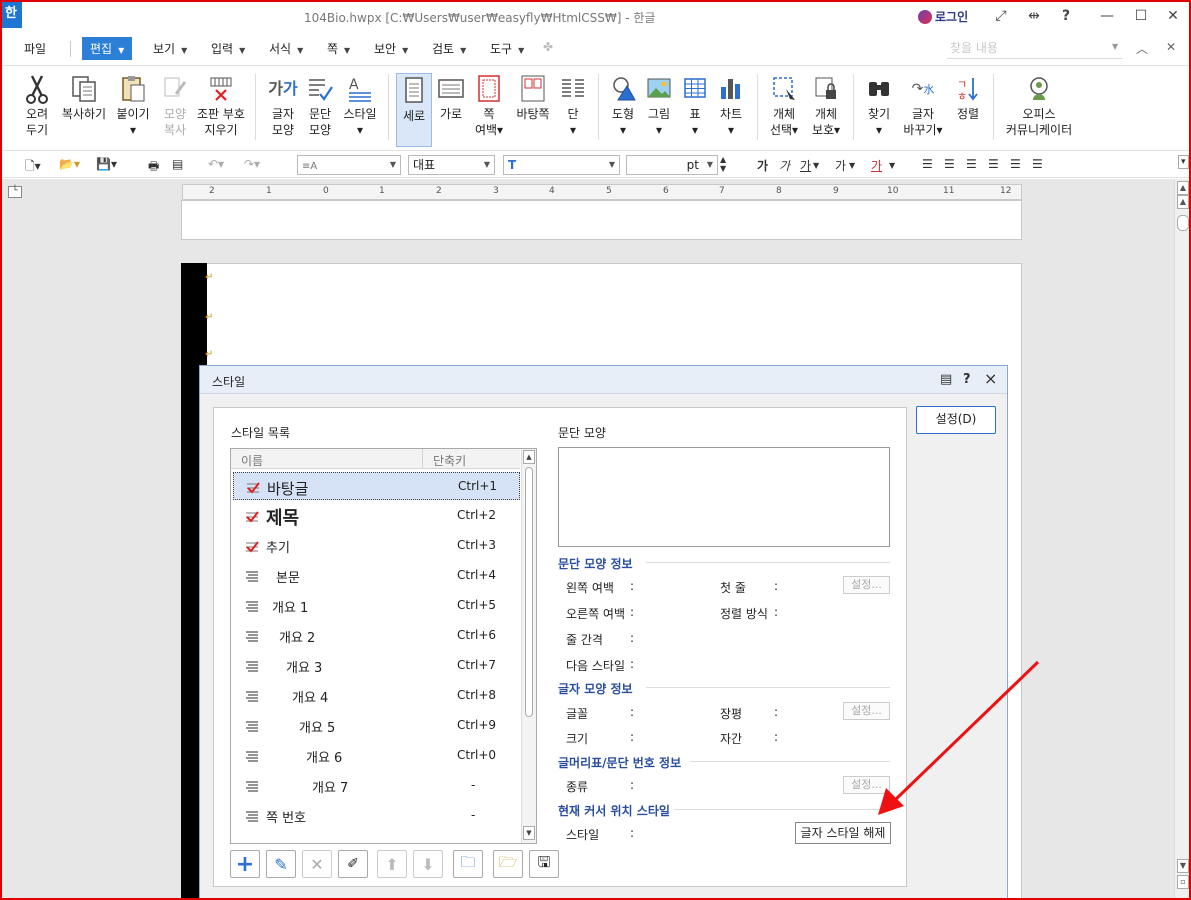 This screenshot has height=900, width=1191. What do you see at coordinates (376, 666) in the screenshot?
I see `style-list-item: 개요 3 Ctrl+7` at bounding box center [376, 666].